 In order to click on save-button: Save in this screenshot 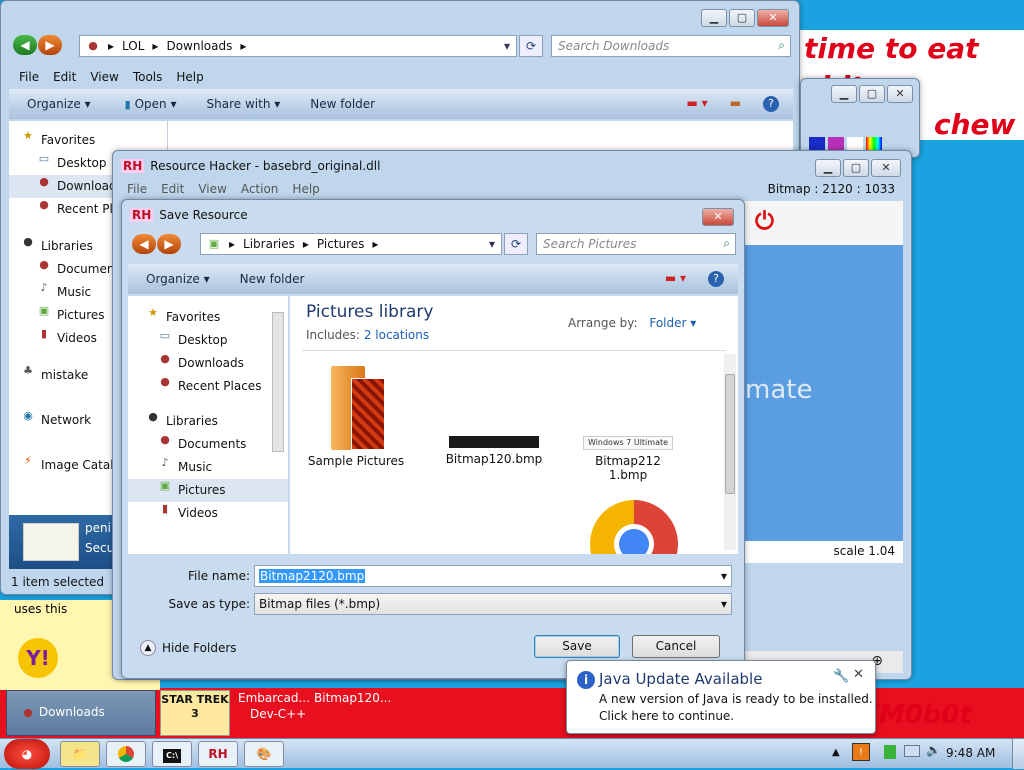, I will do `click(577, 646)`.